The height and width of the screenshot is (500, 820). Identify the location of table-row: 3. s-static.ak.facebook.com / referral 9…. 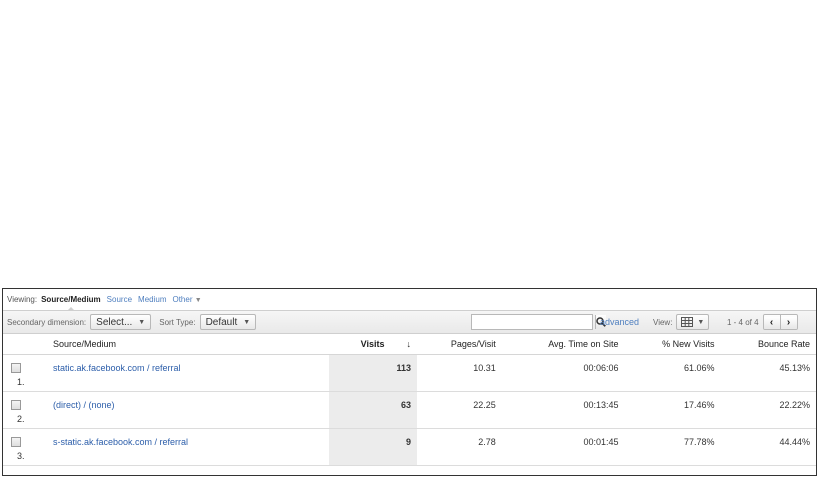
(409, 447).